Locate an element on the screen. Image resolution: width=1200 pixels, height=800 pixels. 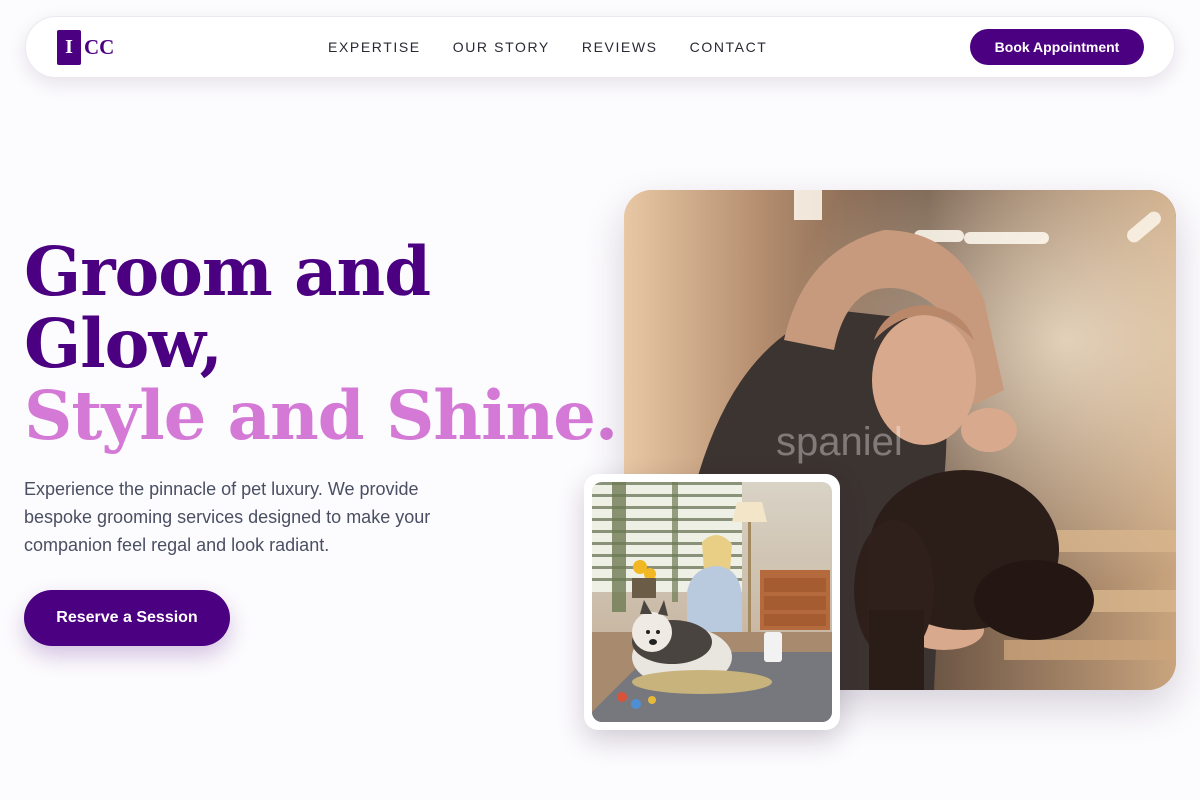
headline-line-3-accent: Style and Shine. is located at coordinates (321, 415).